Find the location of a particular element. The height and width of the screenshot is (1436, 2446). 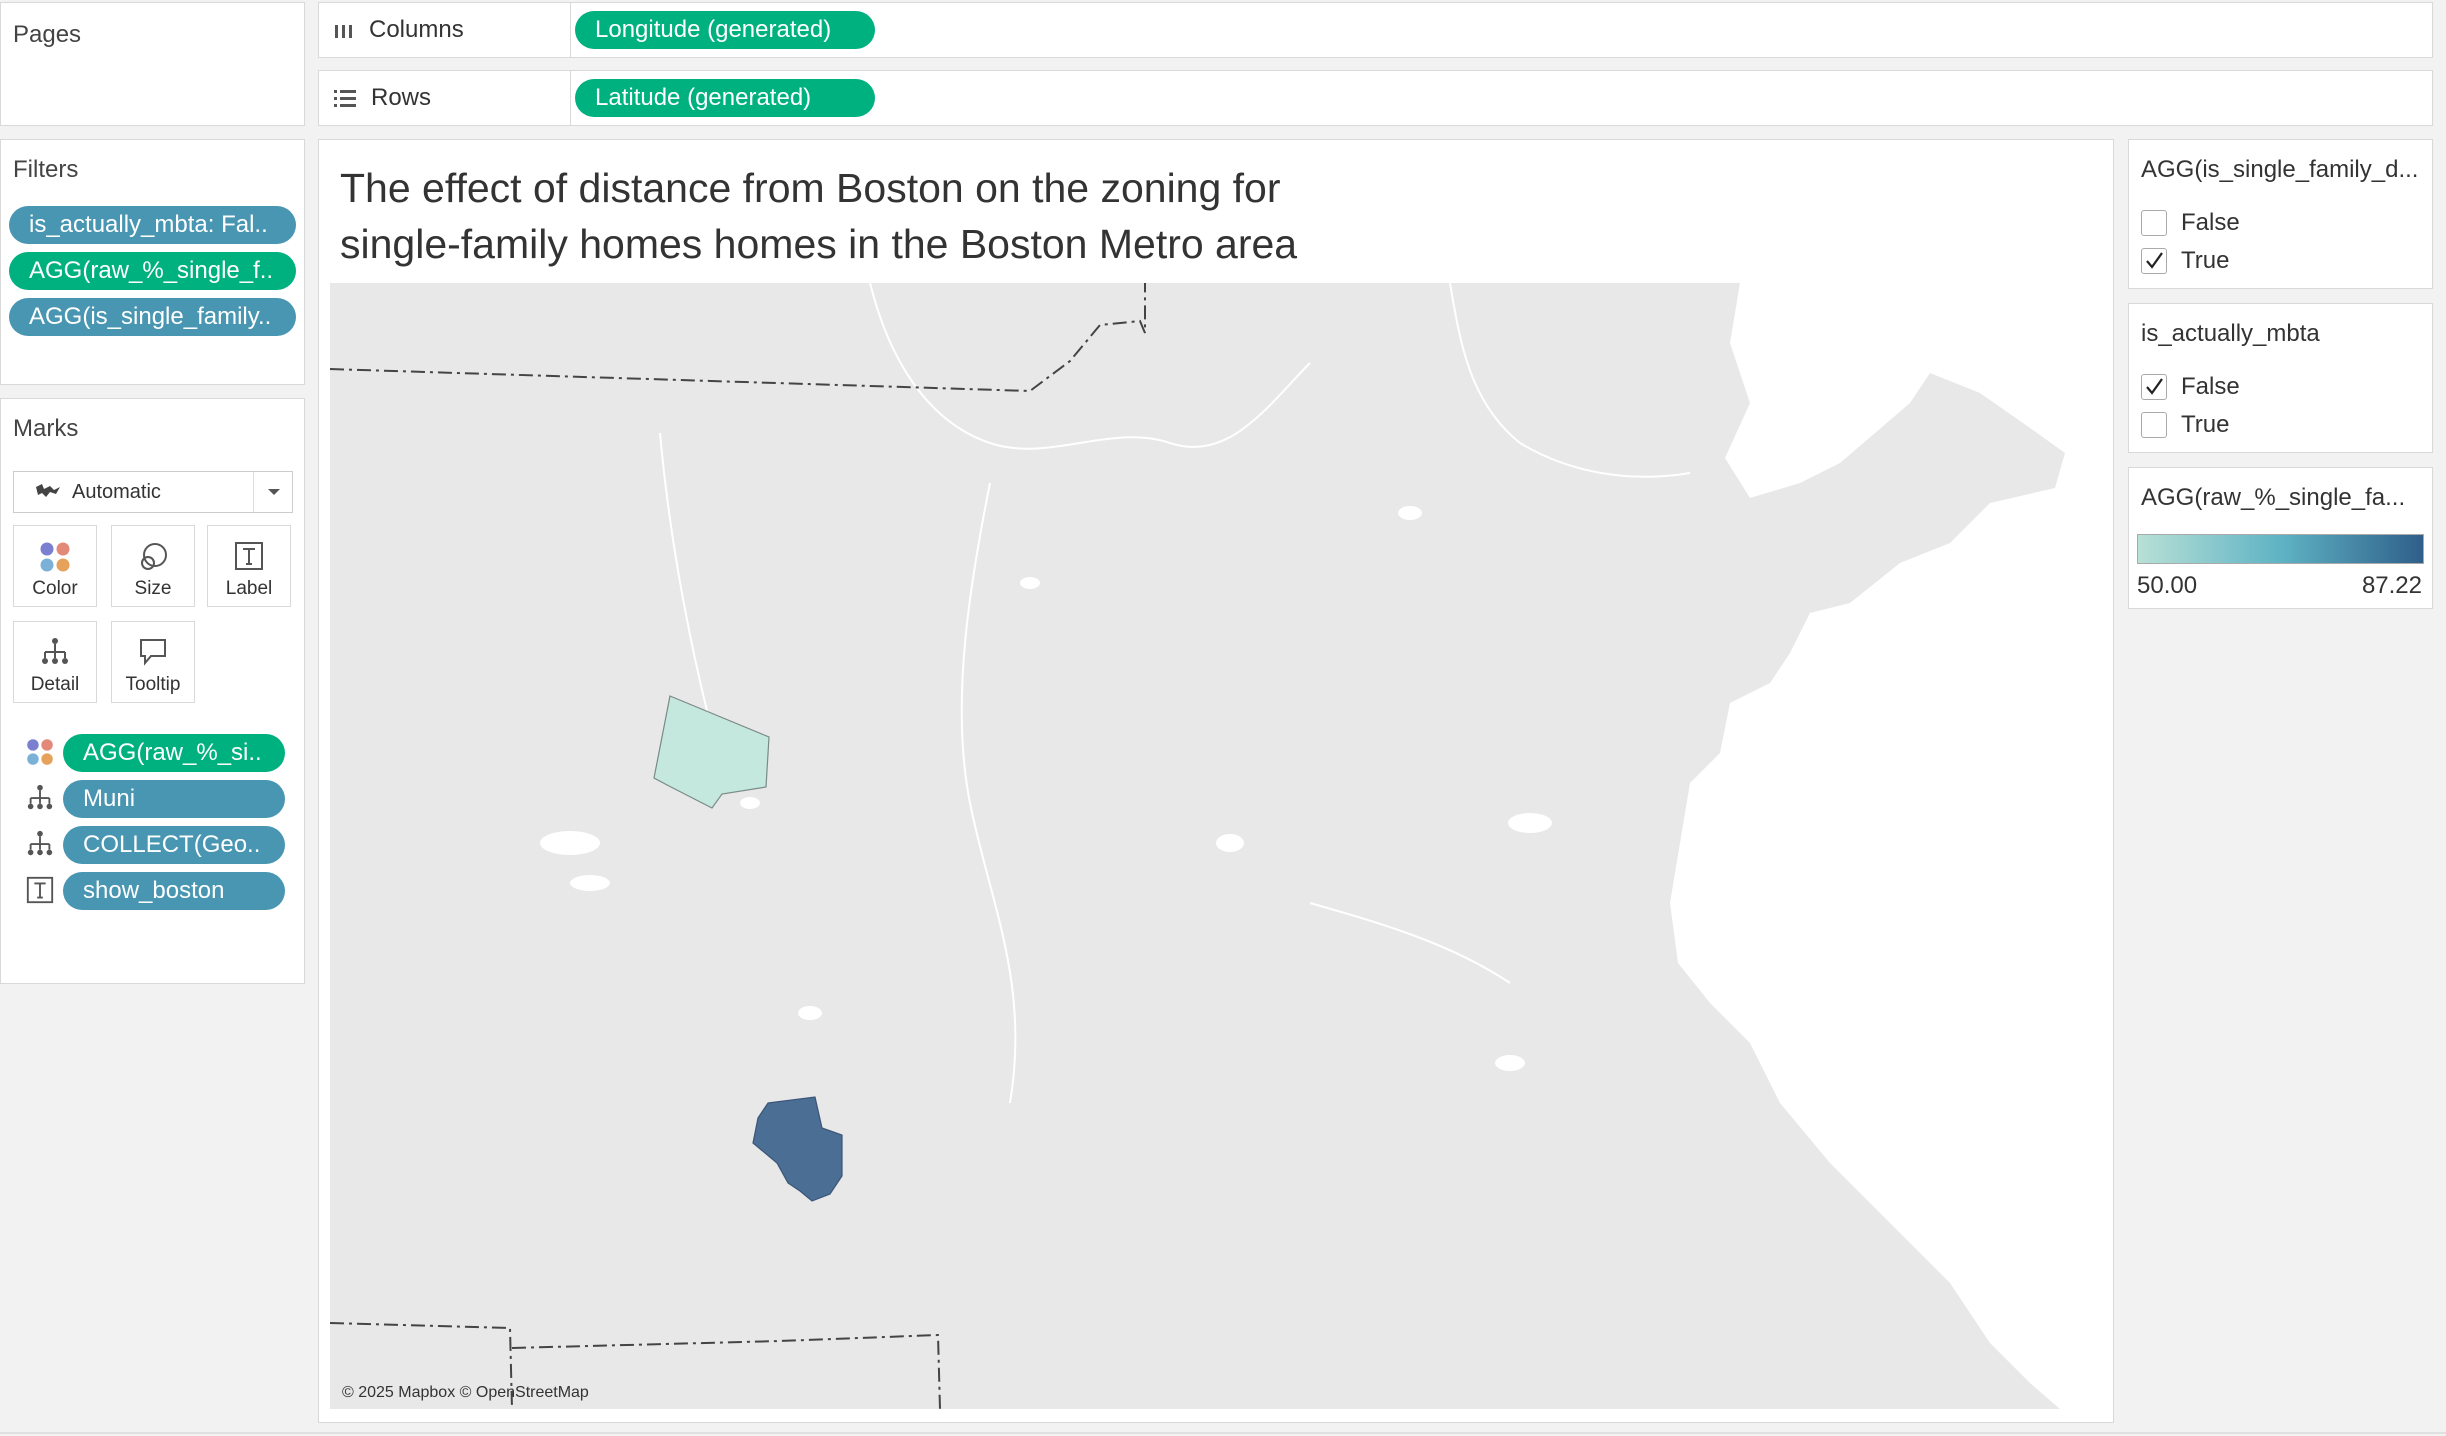

legend-mbta-panel: is_actually_mbta False True is located at coordinates (2280, 378).